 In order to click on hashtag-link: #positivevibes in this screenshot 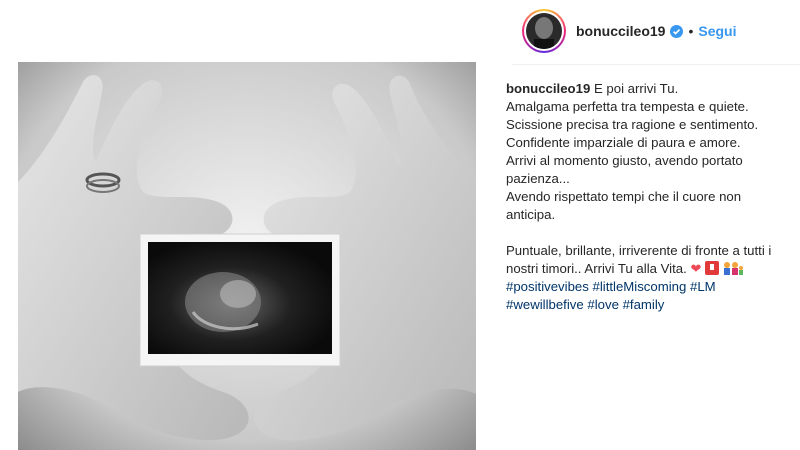, I will do `click(547, 286)`.